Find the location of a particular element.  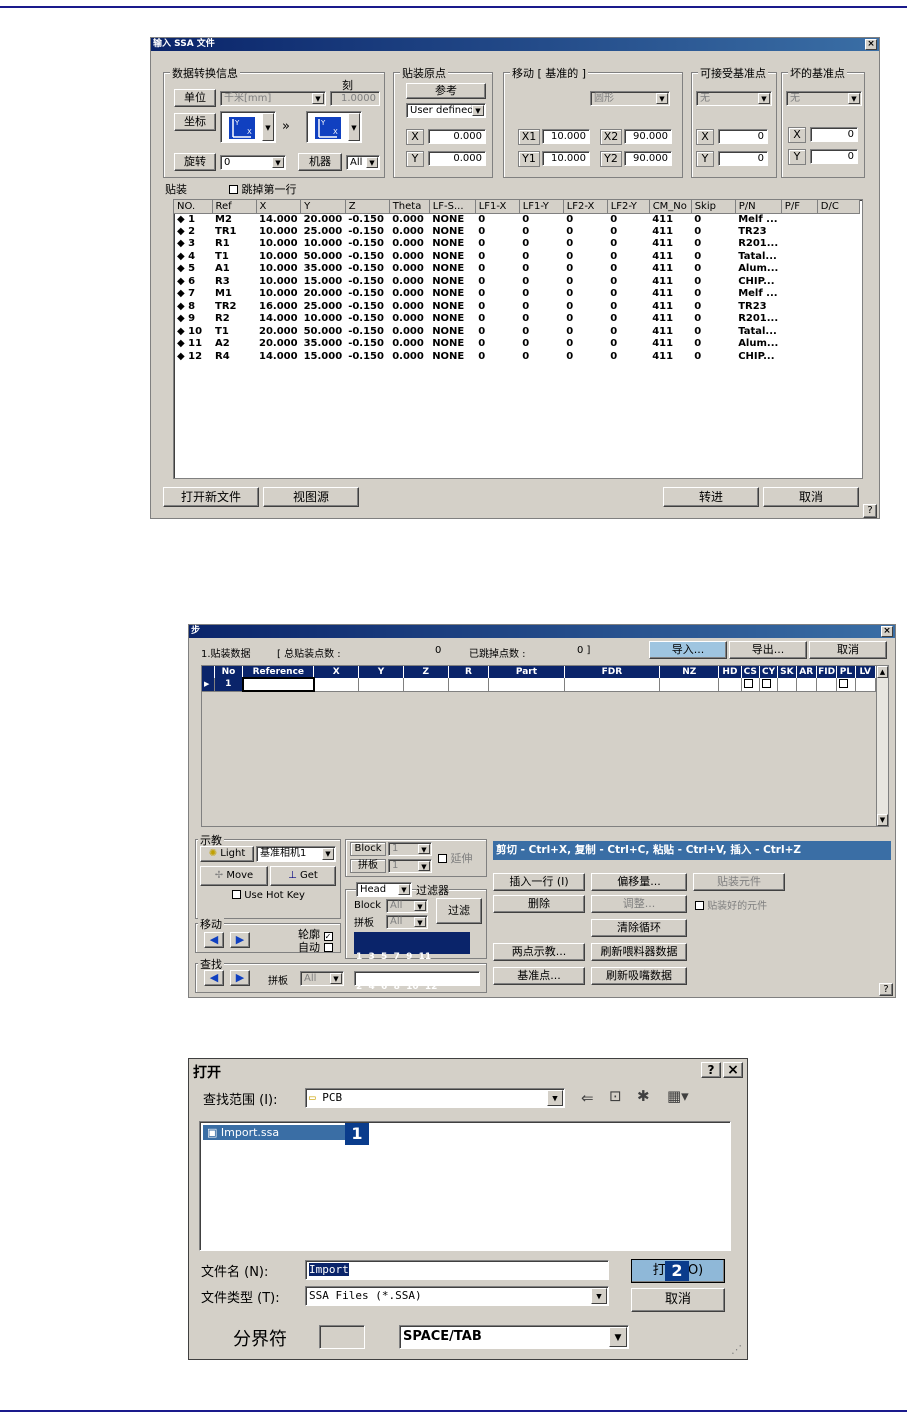

block-select: 1 ▼ is located at coordinates (410, 849).